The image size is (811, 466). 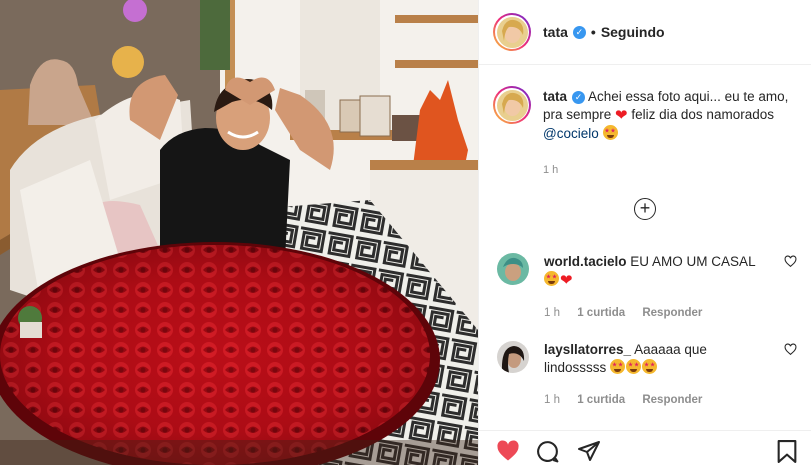 What do you see at coordinates (508, 451) in the screenshot?
I see `heart-filled-icon` at bounding box center [508, 451].